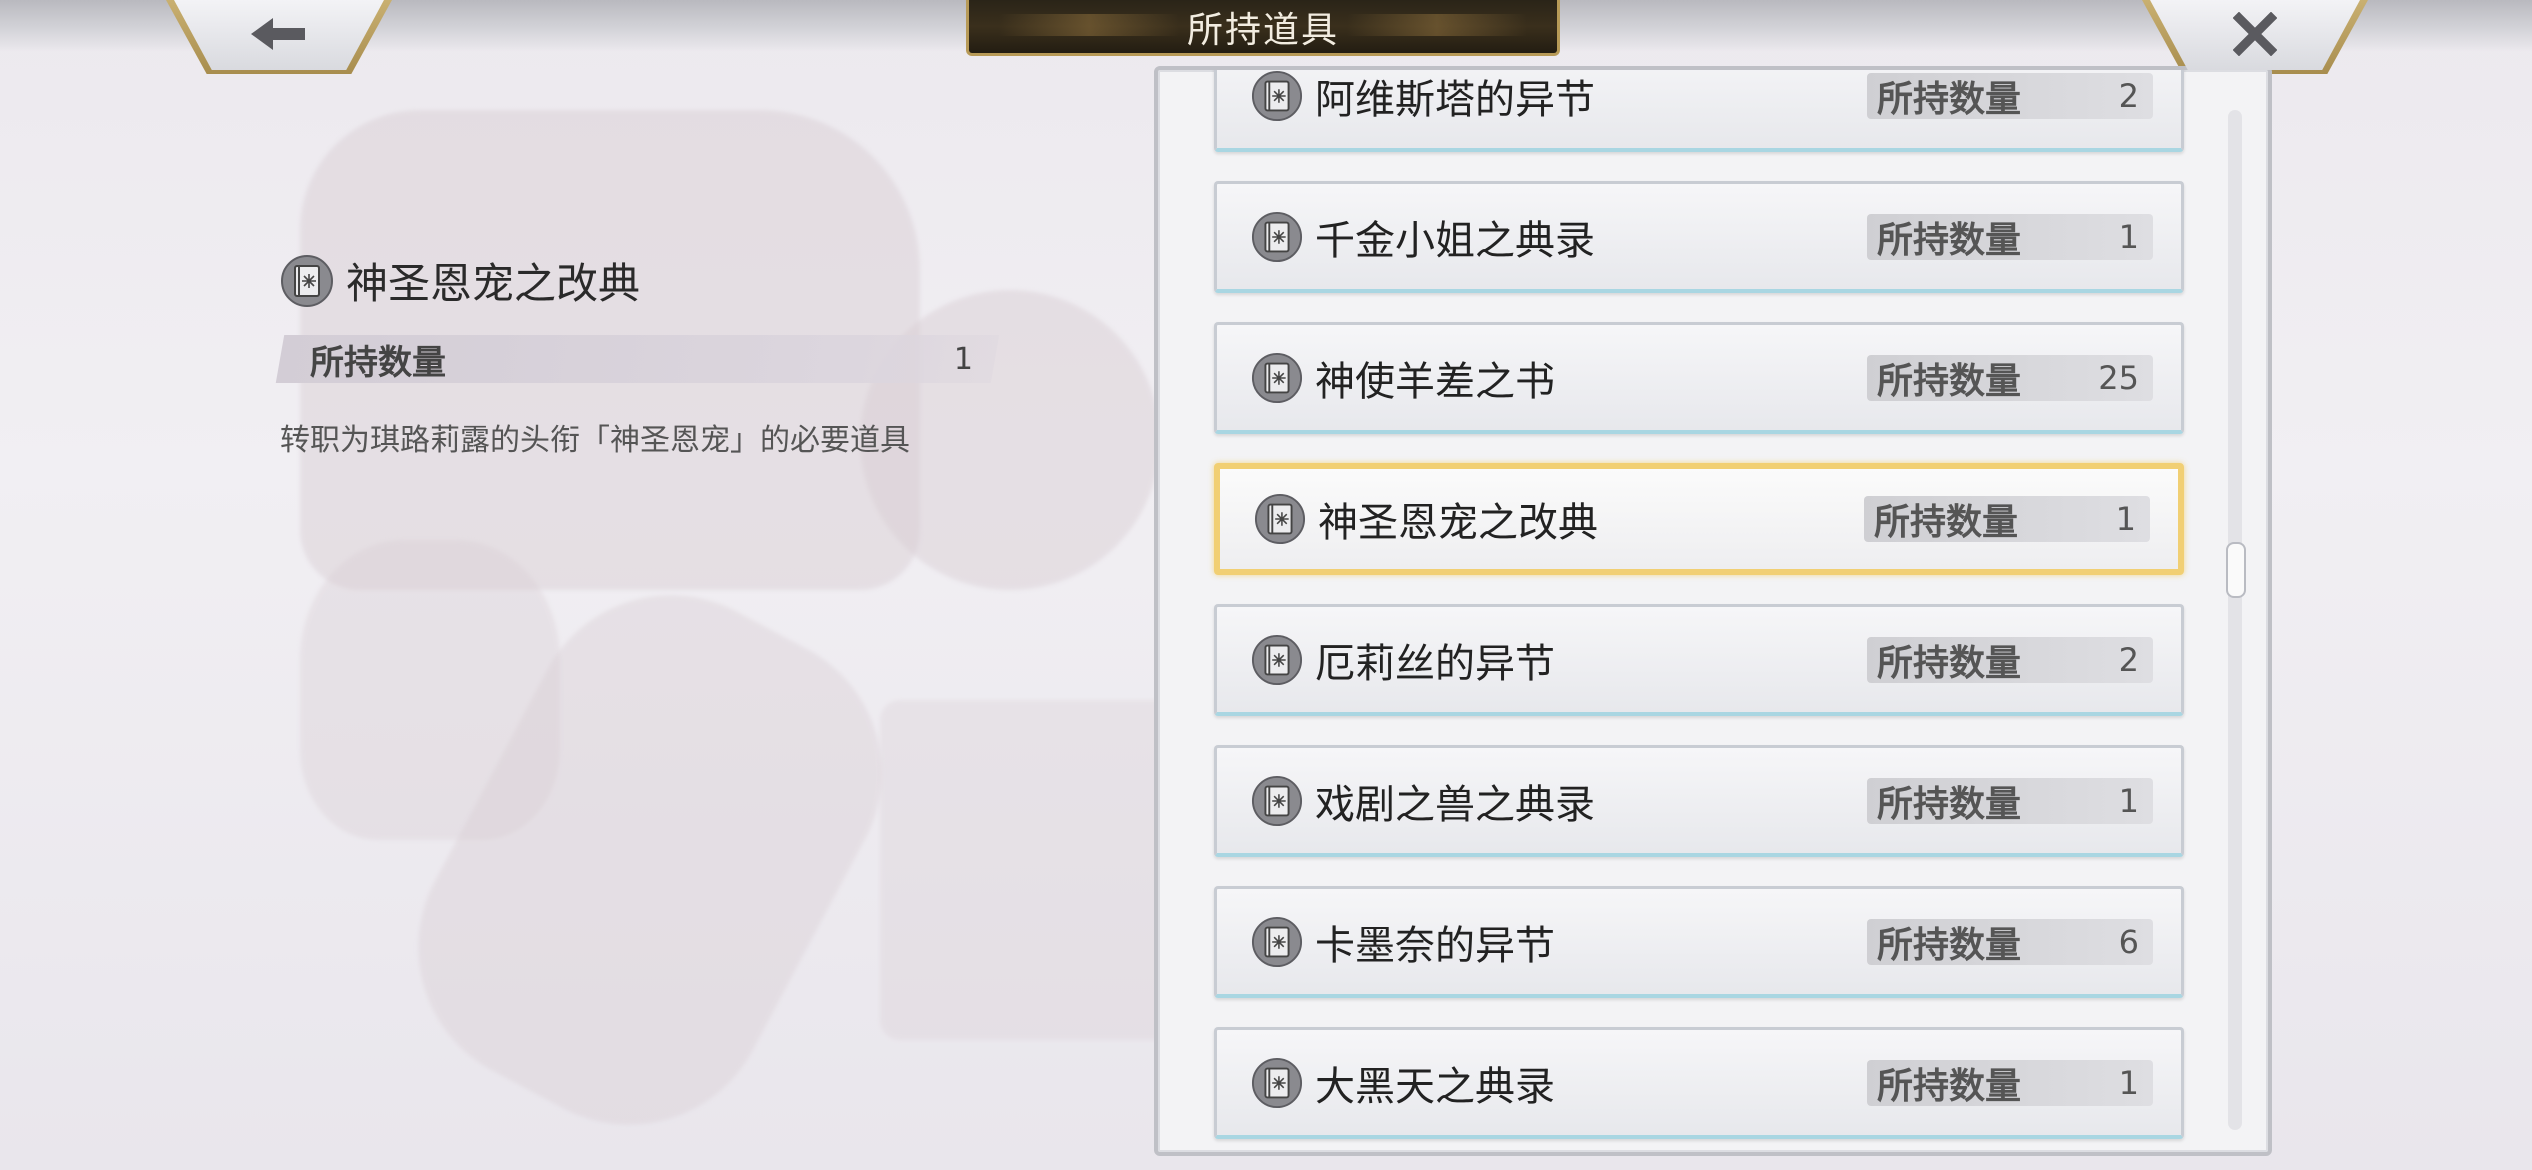 The height and width of the screenshot is (1170, 2532). Describe the element at coordinates (1699, 801) in the screenshot. I see `list-item: 戏剧之兽之典录 所持数量 1` at that location.